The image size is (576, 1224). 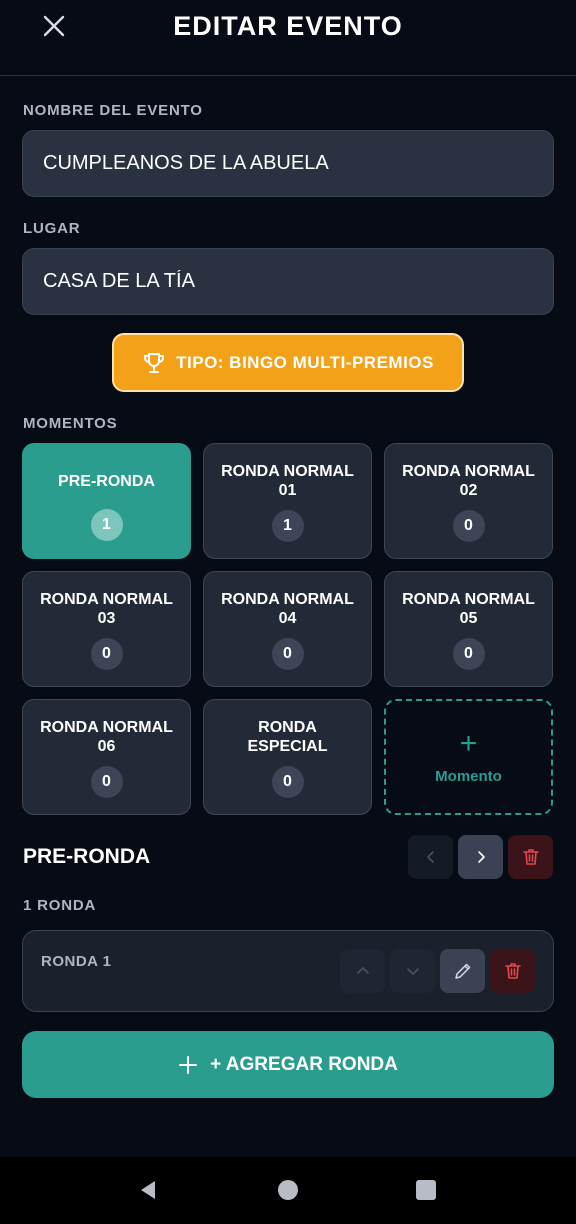 I want to click on chevron-up-icon, so click(x=362, y=970).